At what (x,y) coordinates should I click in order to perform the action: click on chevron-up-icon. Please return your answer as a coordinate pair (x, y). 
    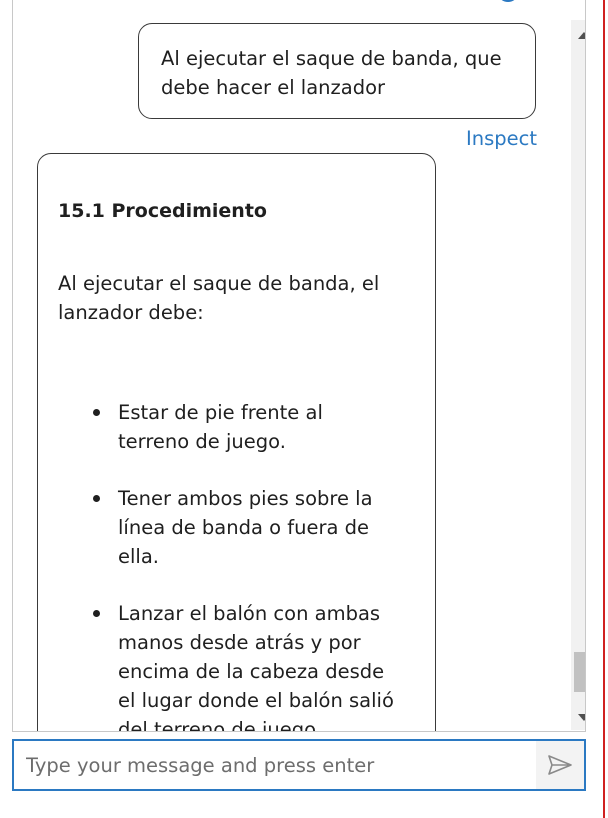
    Looking at the image, I should click on (581, 35).